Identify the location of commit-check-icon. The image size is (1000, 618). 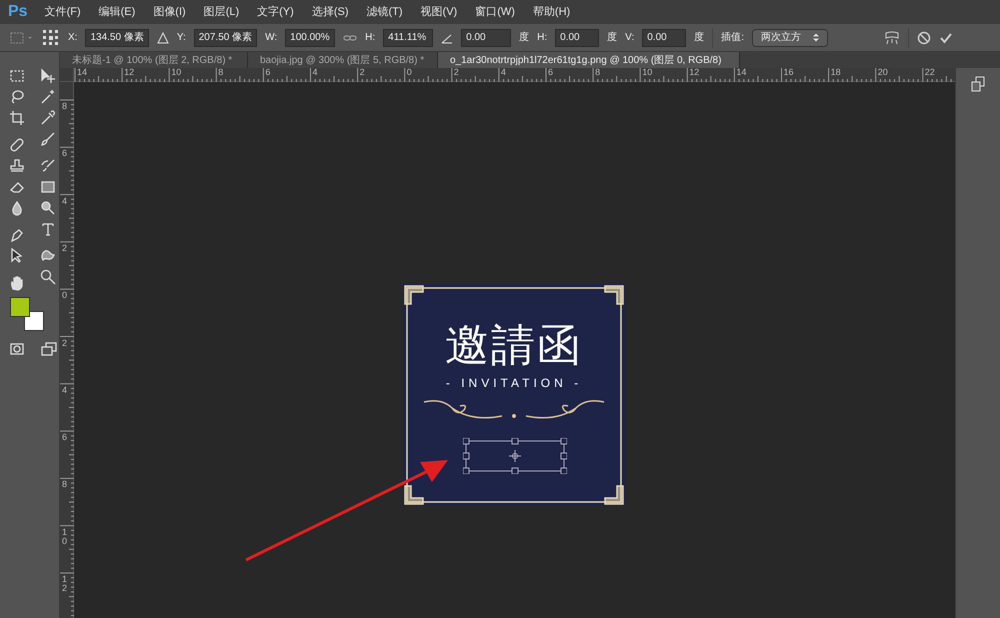
(946, 37).